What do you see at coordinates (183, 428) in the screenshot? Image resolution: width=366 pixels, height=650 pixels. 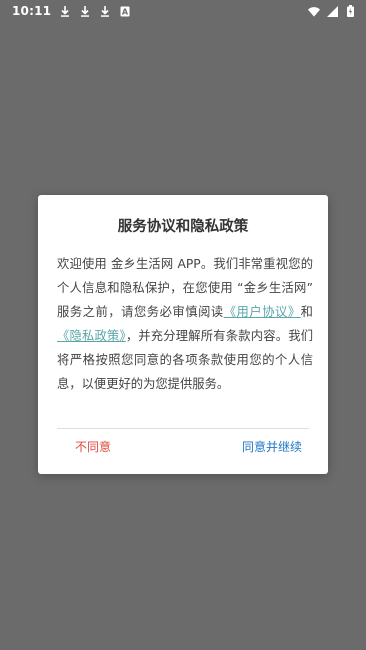 I see `dialog-divider` at bounding box center [183, 428].